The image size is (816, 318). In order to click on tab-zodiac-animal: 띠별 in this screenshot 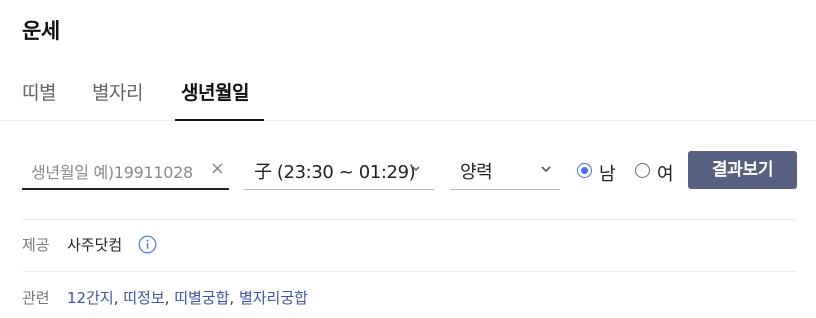, I will do `click(39, 91)`.